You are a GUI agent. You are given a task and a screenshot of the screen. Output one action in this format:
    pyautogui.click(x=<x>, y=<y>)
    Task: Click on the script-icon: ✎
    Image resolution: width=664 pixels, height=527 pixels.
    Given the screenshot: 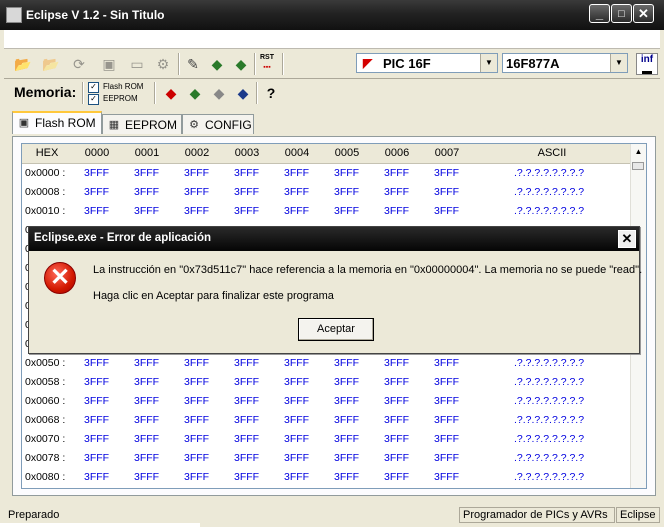 What is the action you would take?
    pyautogui.click(x=193, y=64)
    